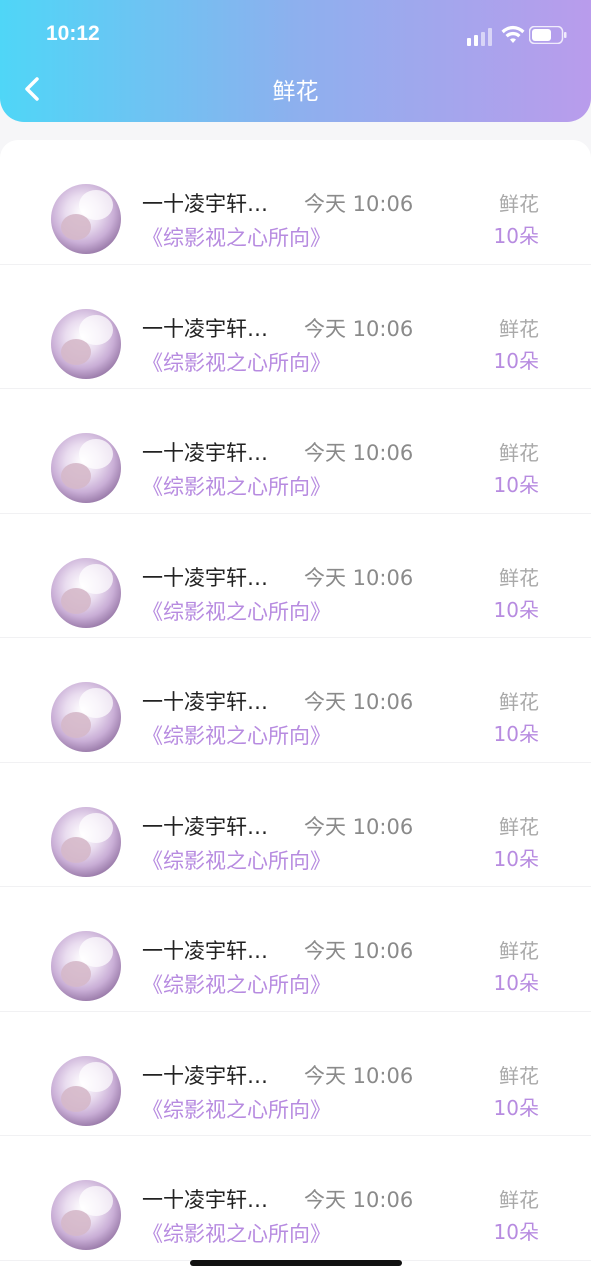 The height and width of the screenshot is (1280, 591). What do you see at coordinates (513, 34) in the screenshot?
I see `wifi-icon` at bounding box center [513, 34].